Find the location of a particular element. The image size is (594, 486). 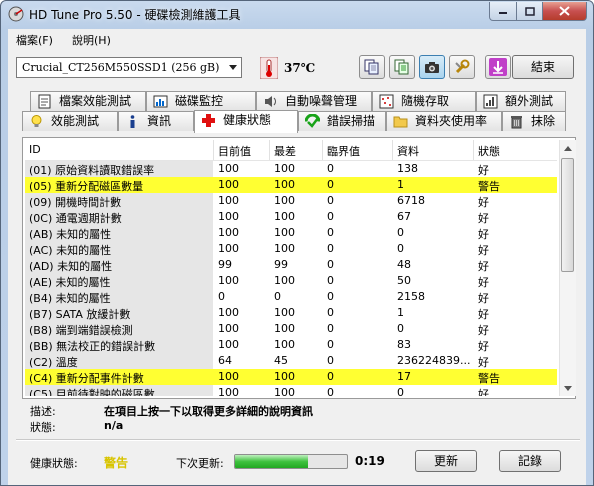

hd-tune-app-icon is located at coordinates (16, 14).